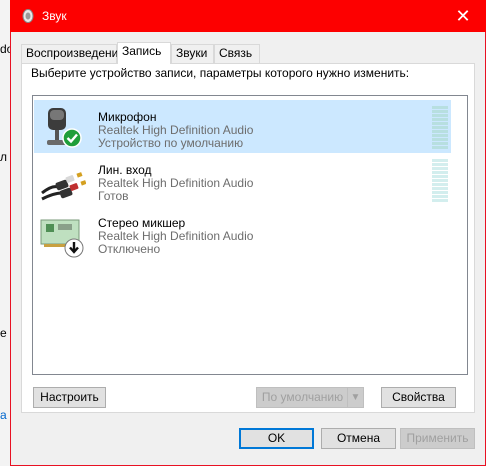 This screenshot has height=466, width=486. Describe the element at coordinates (302, 397) in the screenshot. I see `set-default-label: По умолчанию` at that location.